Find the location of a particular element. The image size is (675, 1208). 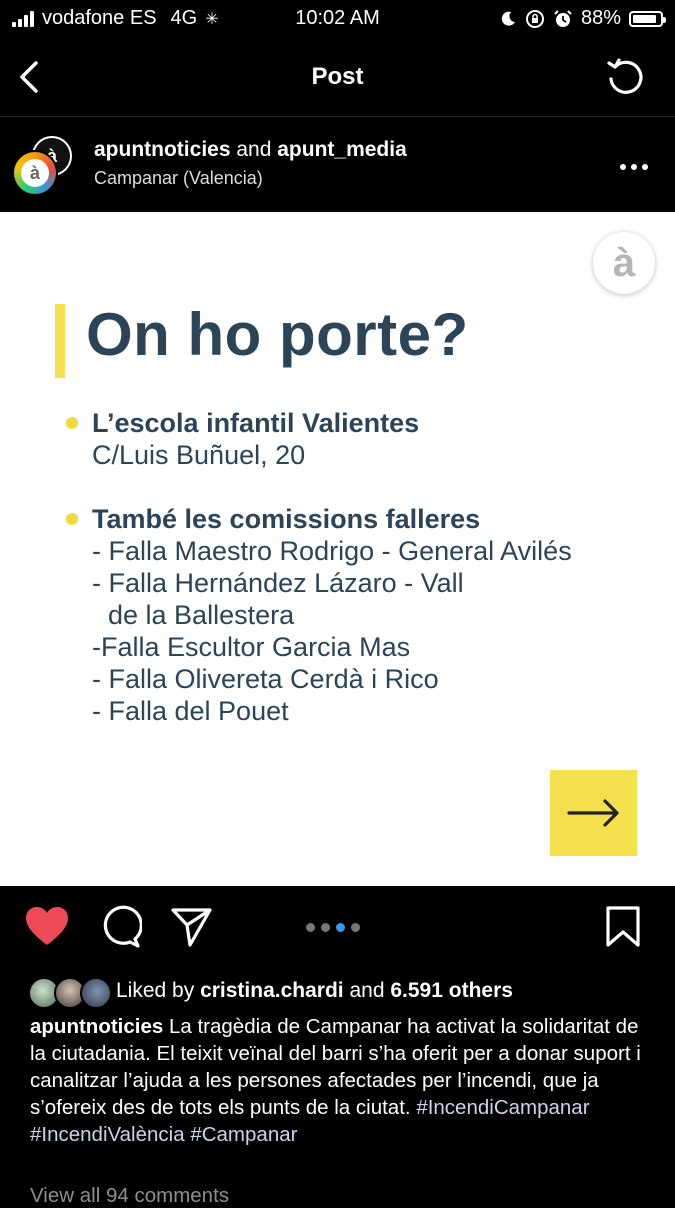

image-line: - Falla Olivereta Cerdà i Rico is located at coordinates (265, 679).